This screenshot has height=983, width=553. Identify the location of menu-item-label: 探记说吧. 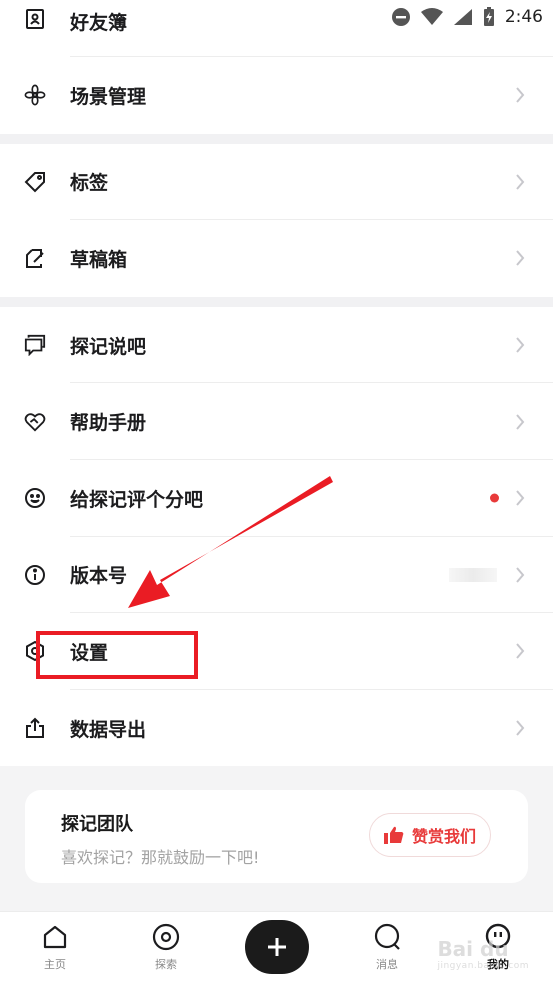
(108, 346).